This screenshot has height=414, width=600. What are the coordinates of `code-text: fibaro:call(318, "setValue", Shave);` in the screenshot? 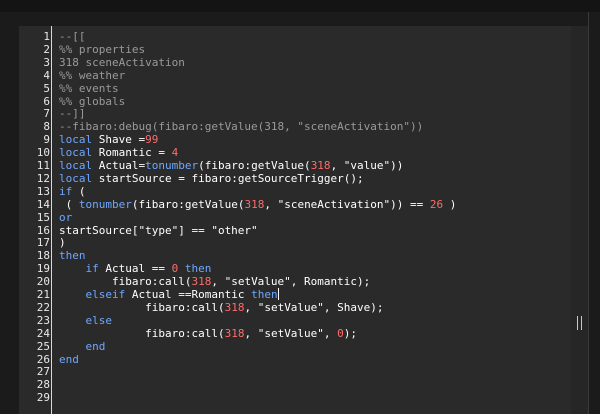 It's located at (221, 307).